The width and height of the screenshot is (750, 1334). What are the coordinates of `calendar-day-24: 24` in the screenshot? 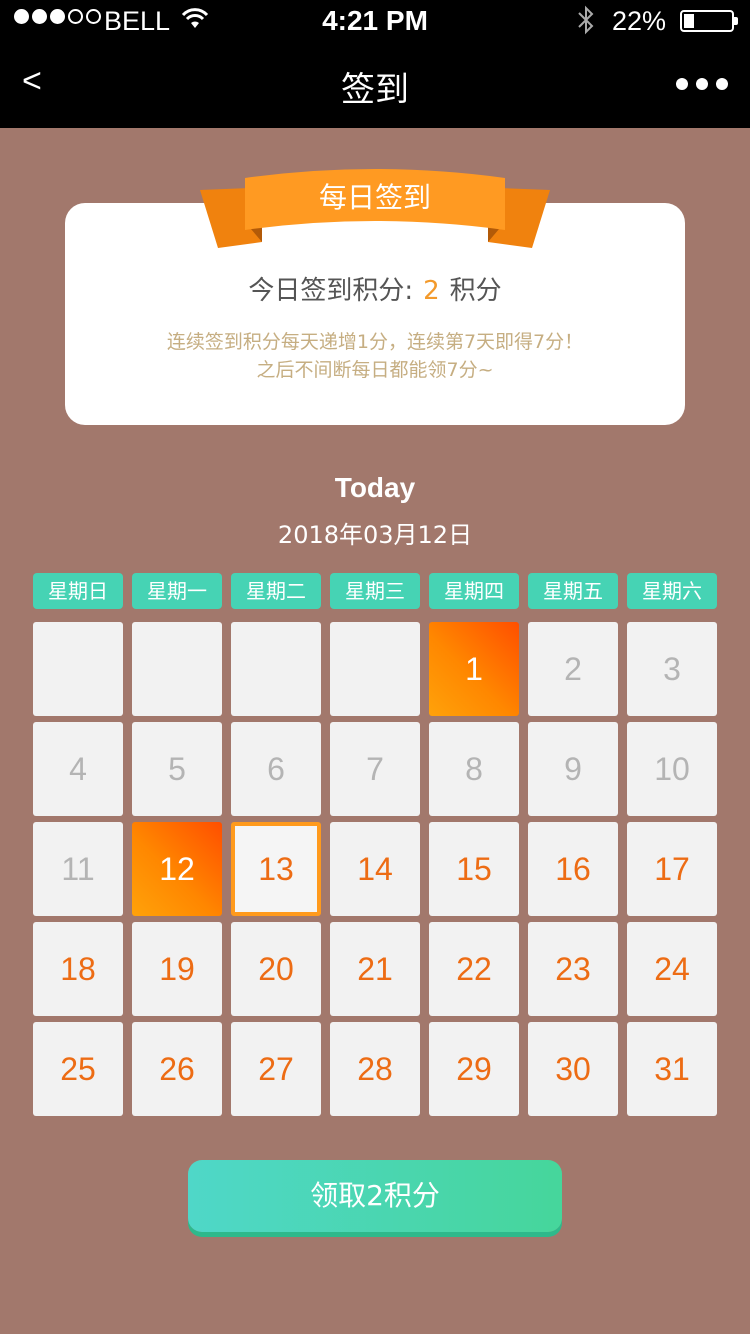 It's located at (672, 969).